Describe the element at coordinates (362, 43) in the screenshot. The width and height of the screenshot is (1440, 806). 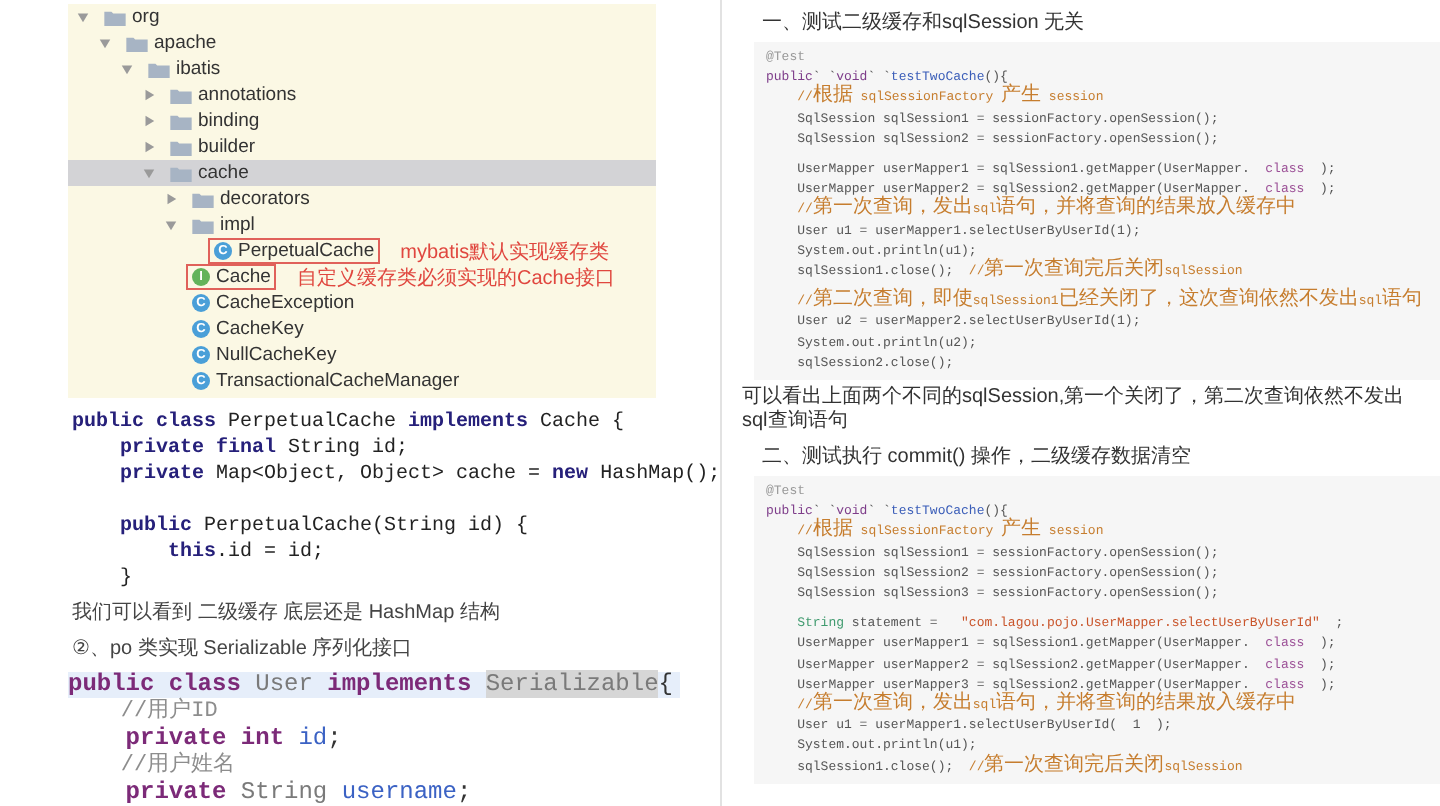
I see `tree-item: apache` at that location.